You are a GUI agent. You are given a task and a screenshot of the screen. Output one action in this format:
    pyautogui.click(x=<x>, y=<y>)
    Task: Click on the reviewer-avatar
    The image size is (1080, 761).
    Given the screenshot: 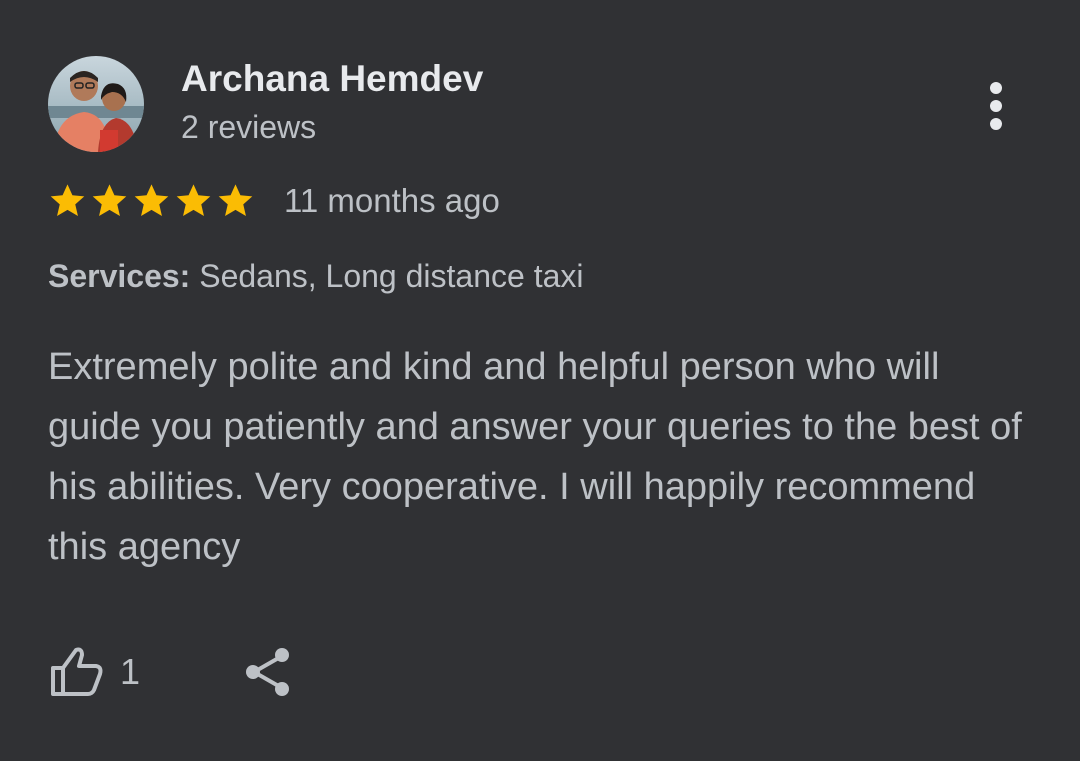 What is the action you would take?
    pyautogui.click(x=96, y=104)
    